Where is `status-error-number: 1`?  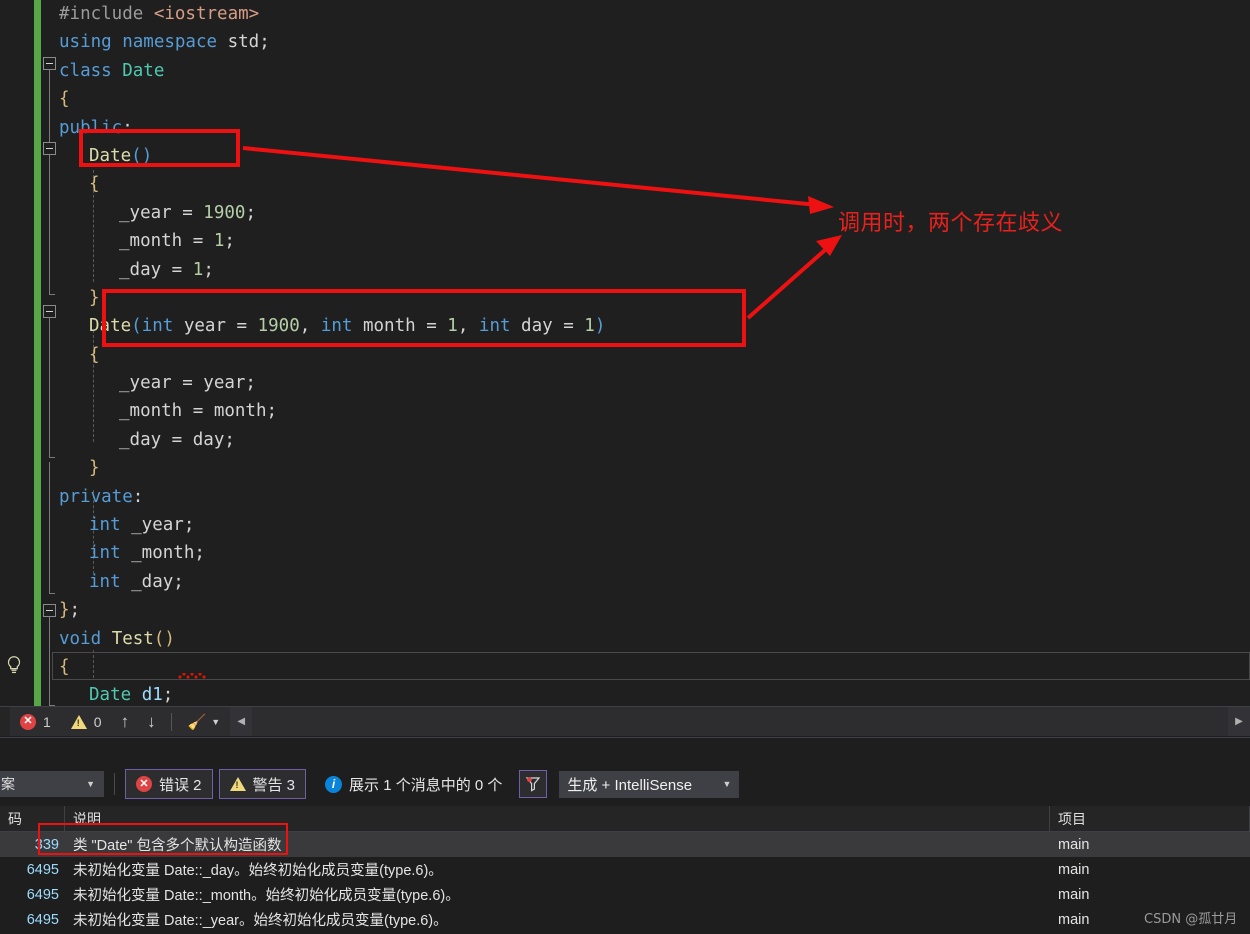
status-error-number: 1 is located at coordinates (47, 721).